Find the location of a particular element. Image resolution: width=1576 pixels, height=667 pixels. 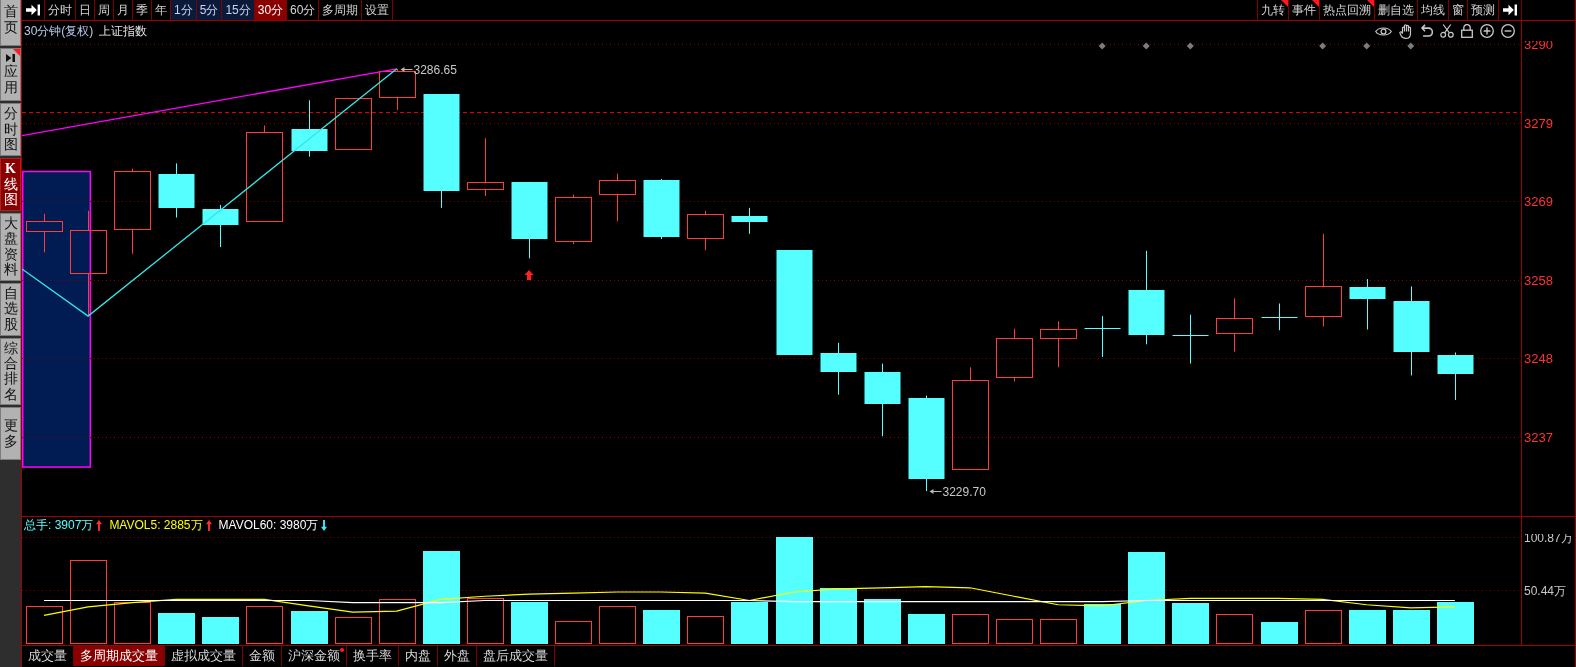

price-label: 3229.70 is located at coordinates (964, 492).